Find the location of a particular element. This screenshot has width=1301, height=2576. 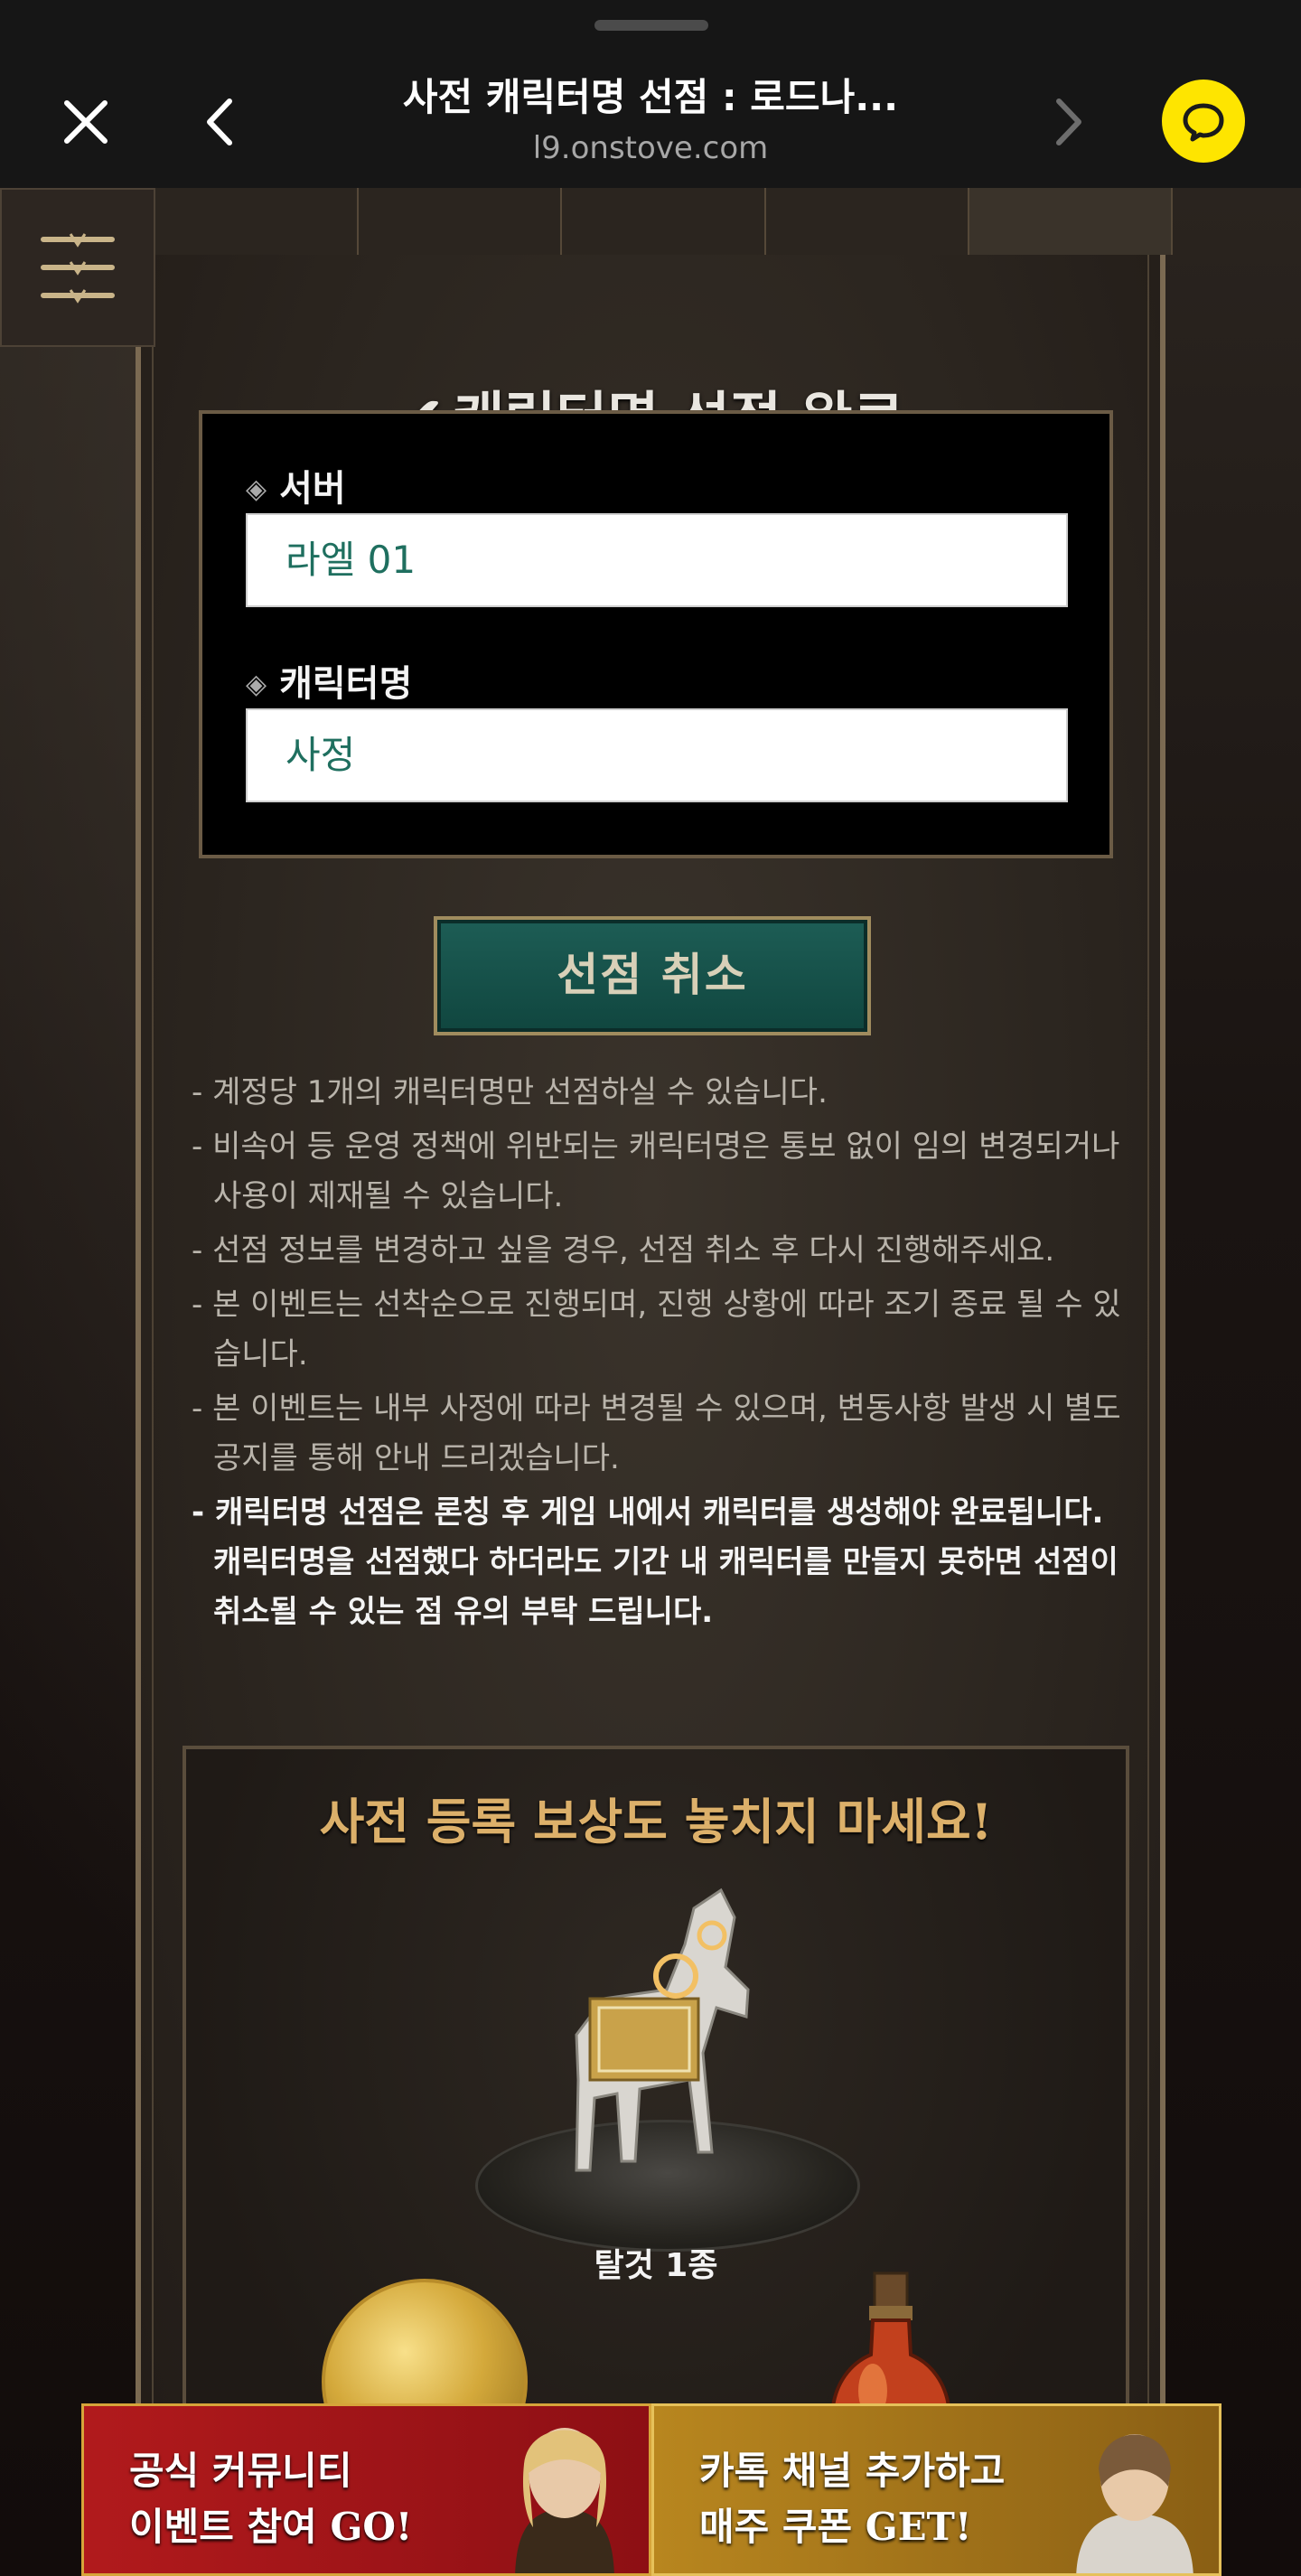

page-url: l9.onstove.com is located at coordinates (650, 148).